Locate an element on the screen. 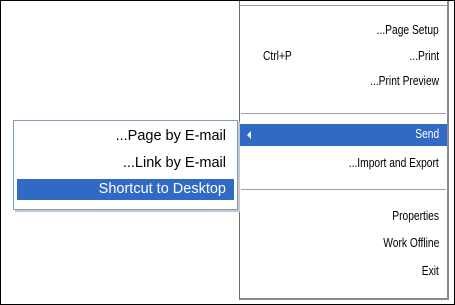 The width and height of the screenshot is (455, 305). menu-item-label: Work Offline is located at coordinates (410, 243).